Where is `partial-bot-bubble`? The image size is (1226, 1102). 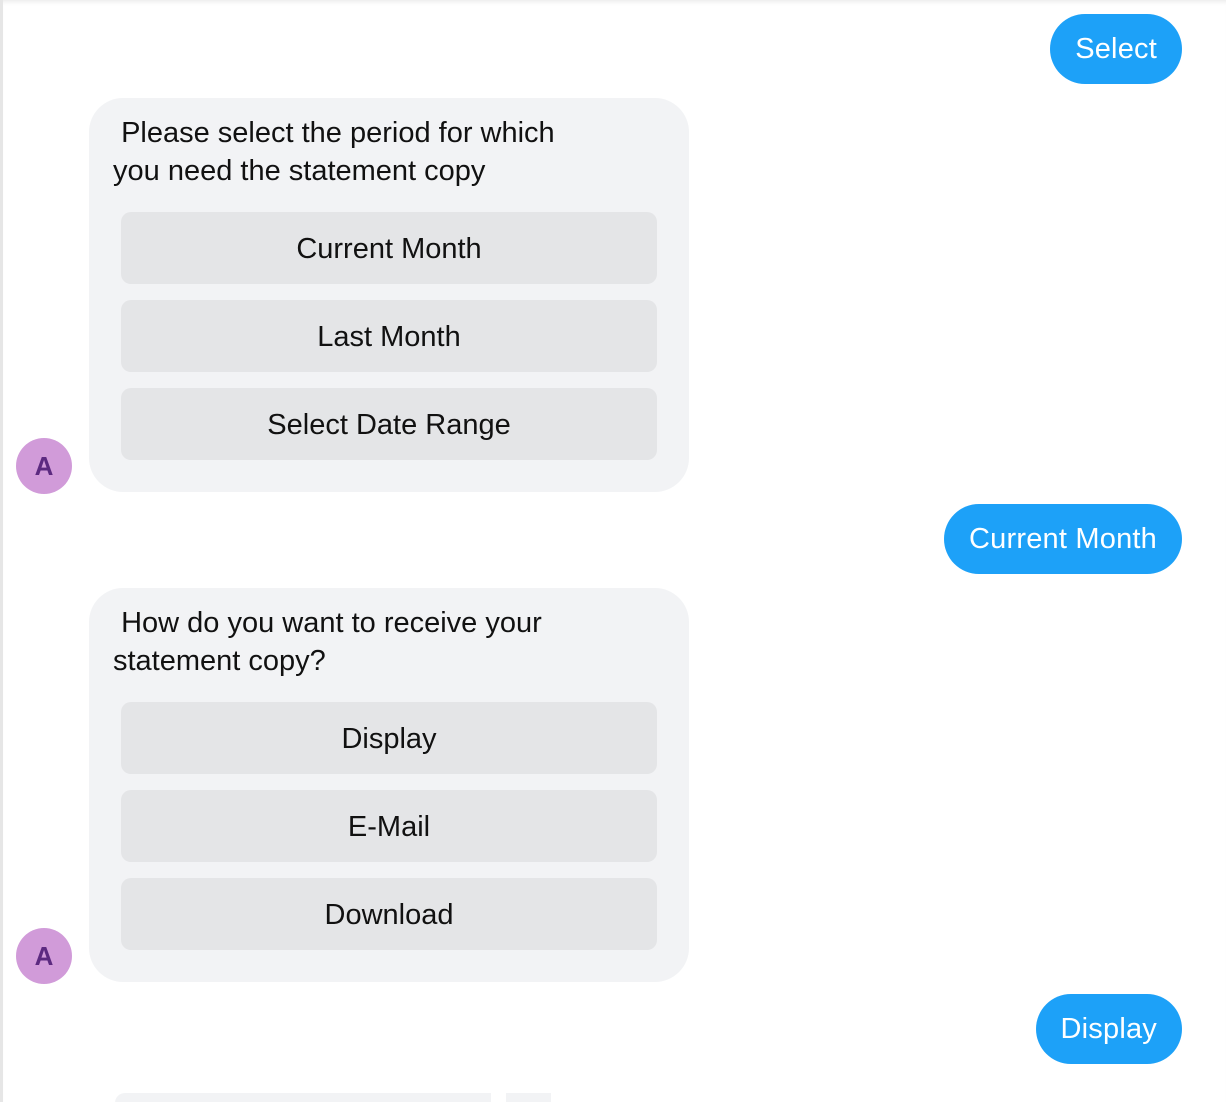
partial-bot-bubble is located at coordinates (303, 1097).